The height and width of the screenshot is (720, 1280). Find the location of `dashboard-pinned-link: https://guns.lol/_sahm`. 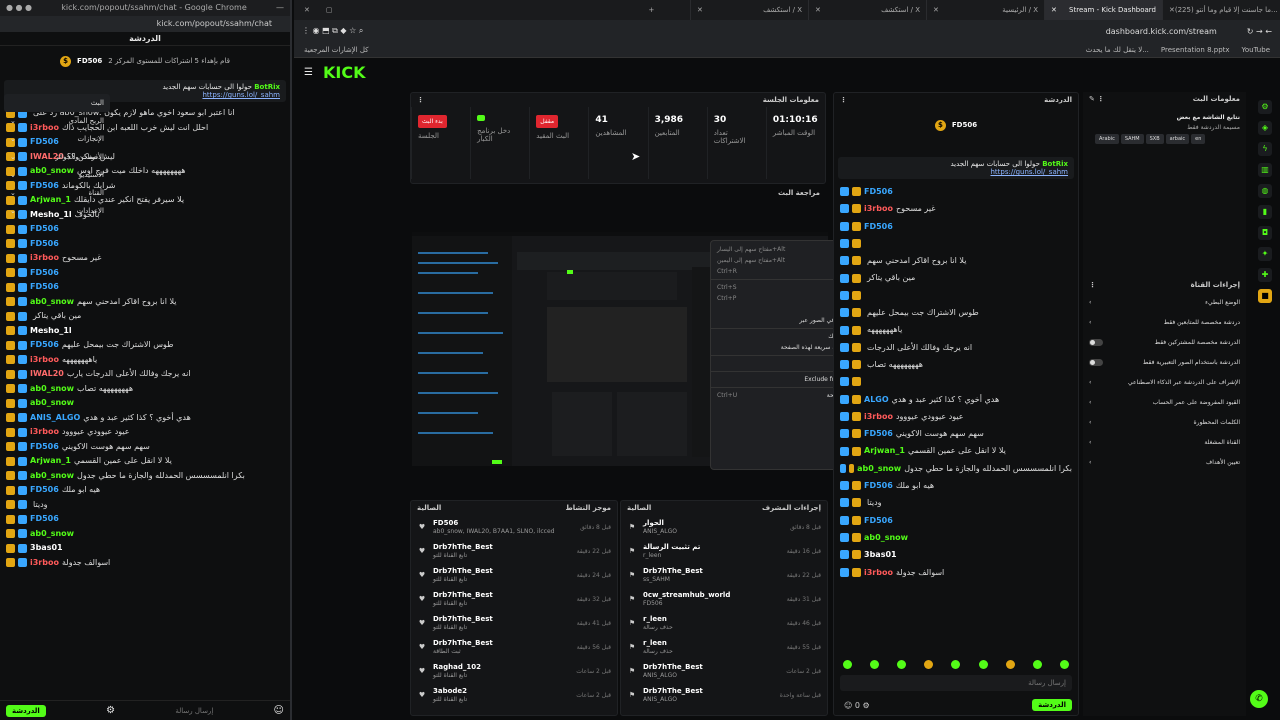

dashboard-pinned-link: https://guns.lol/_sahm is located at coordinates (1029, 172).